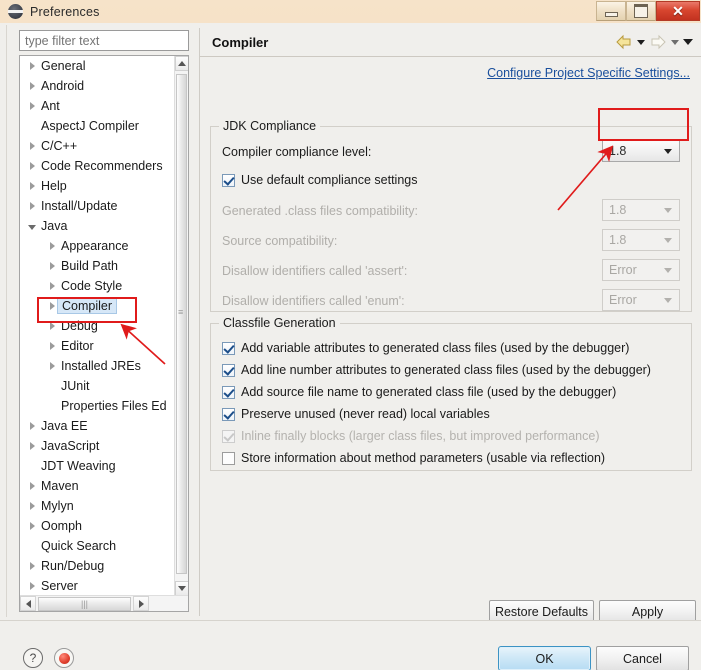  What do you see at coordinates (97, 526) in the screenshot?
I see `sidebar-item-oomph: Oomph` at bounding box center [97, 526].